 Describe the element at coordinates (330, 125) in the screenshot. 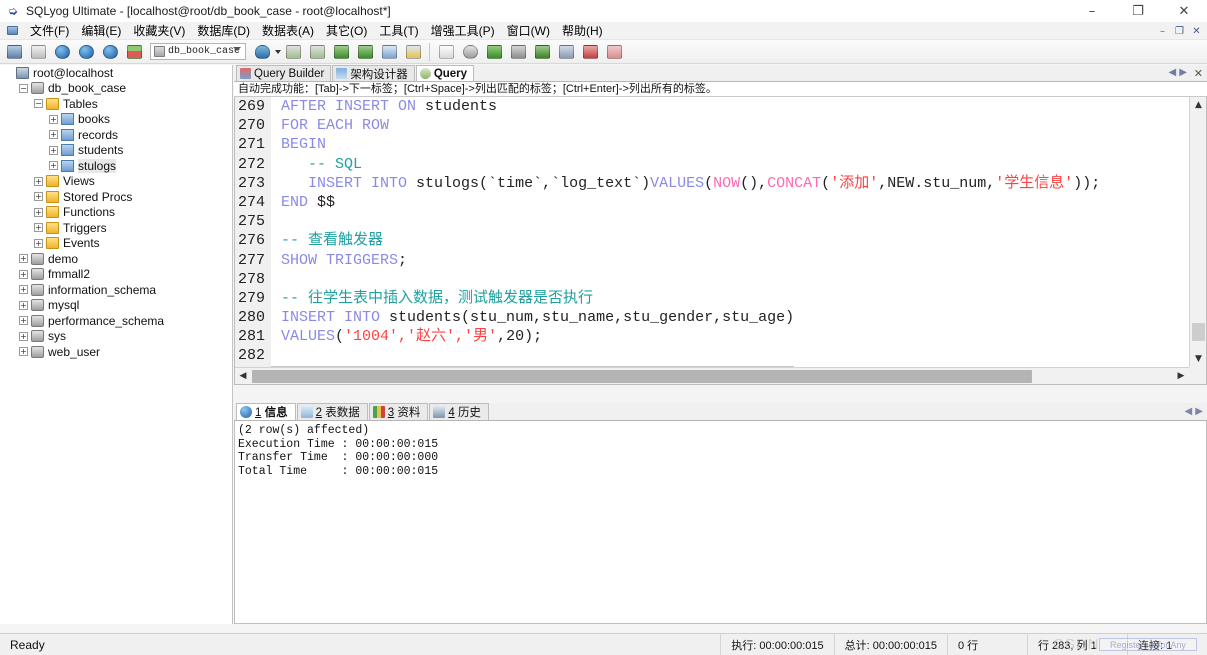

I see `code-line-text: FOR EACH ROW` at that location.